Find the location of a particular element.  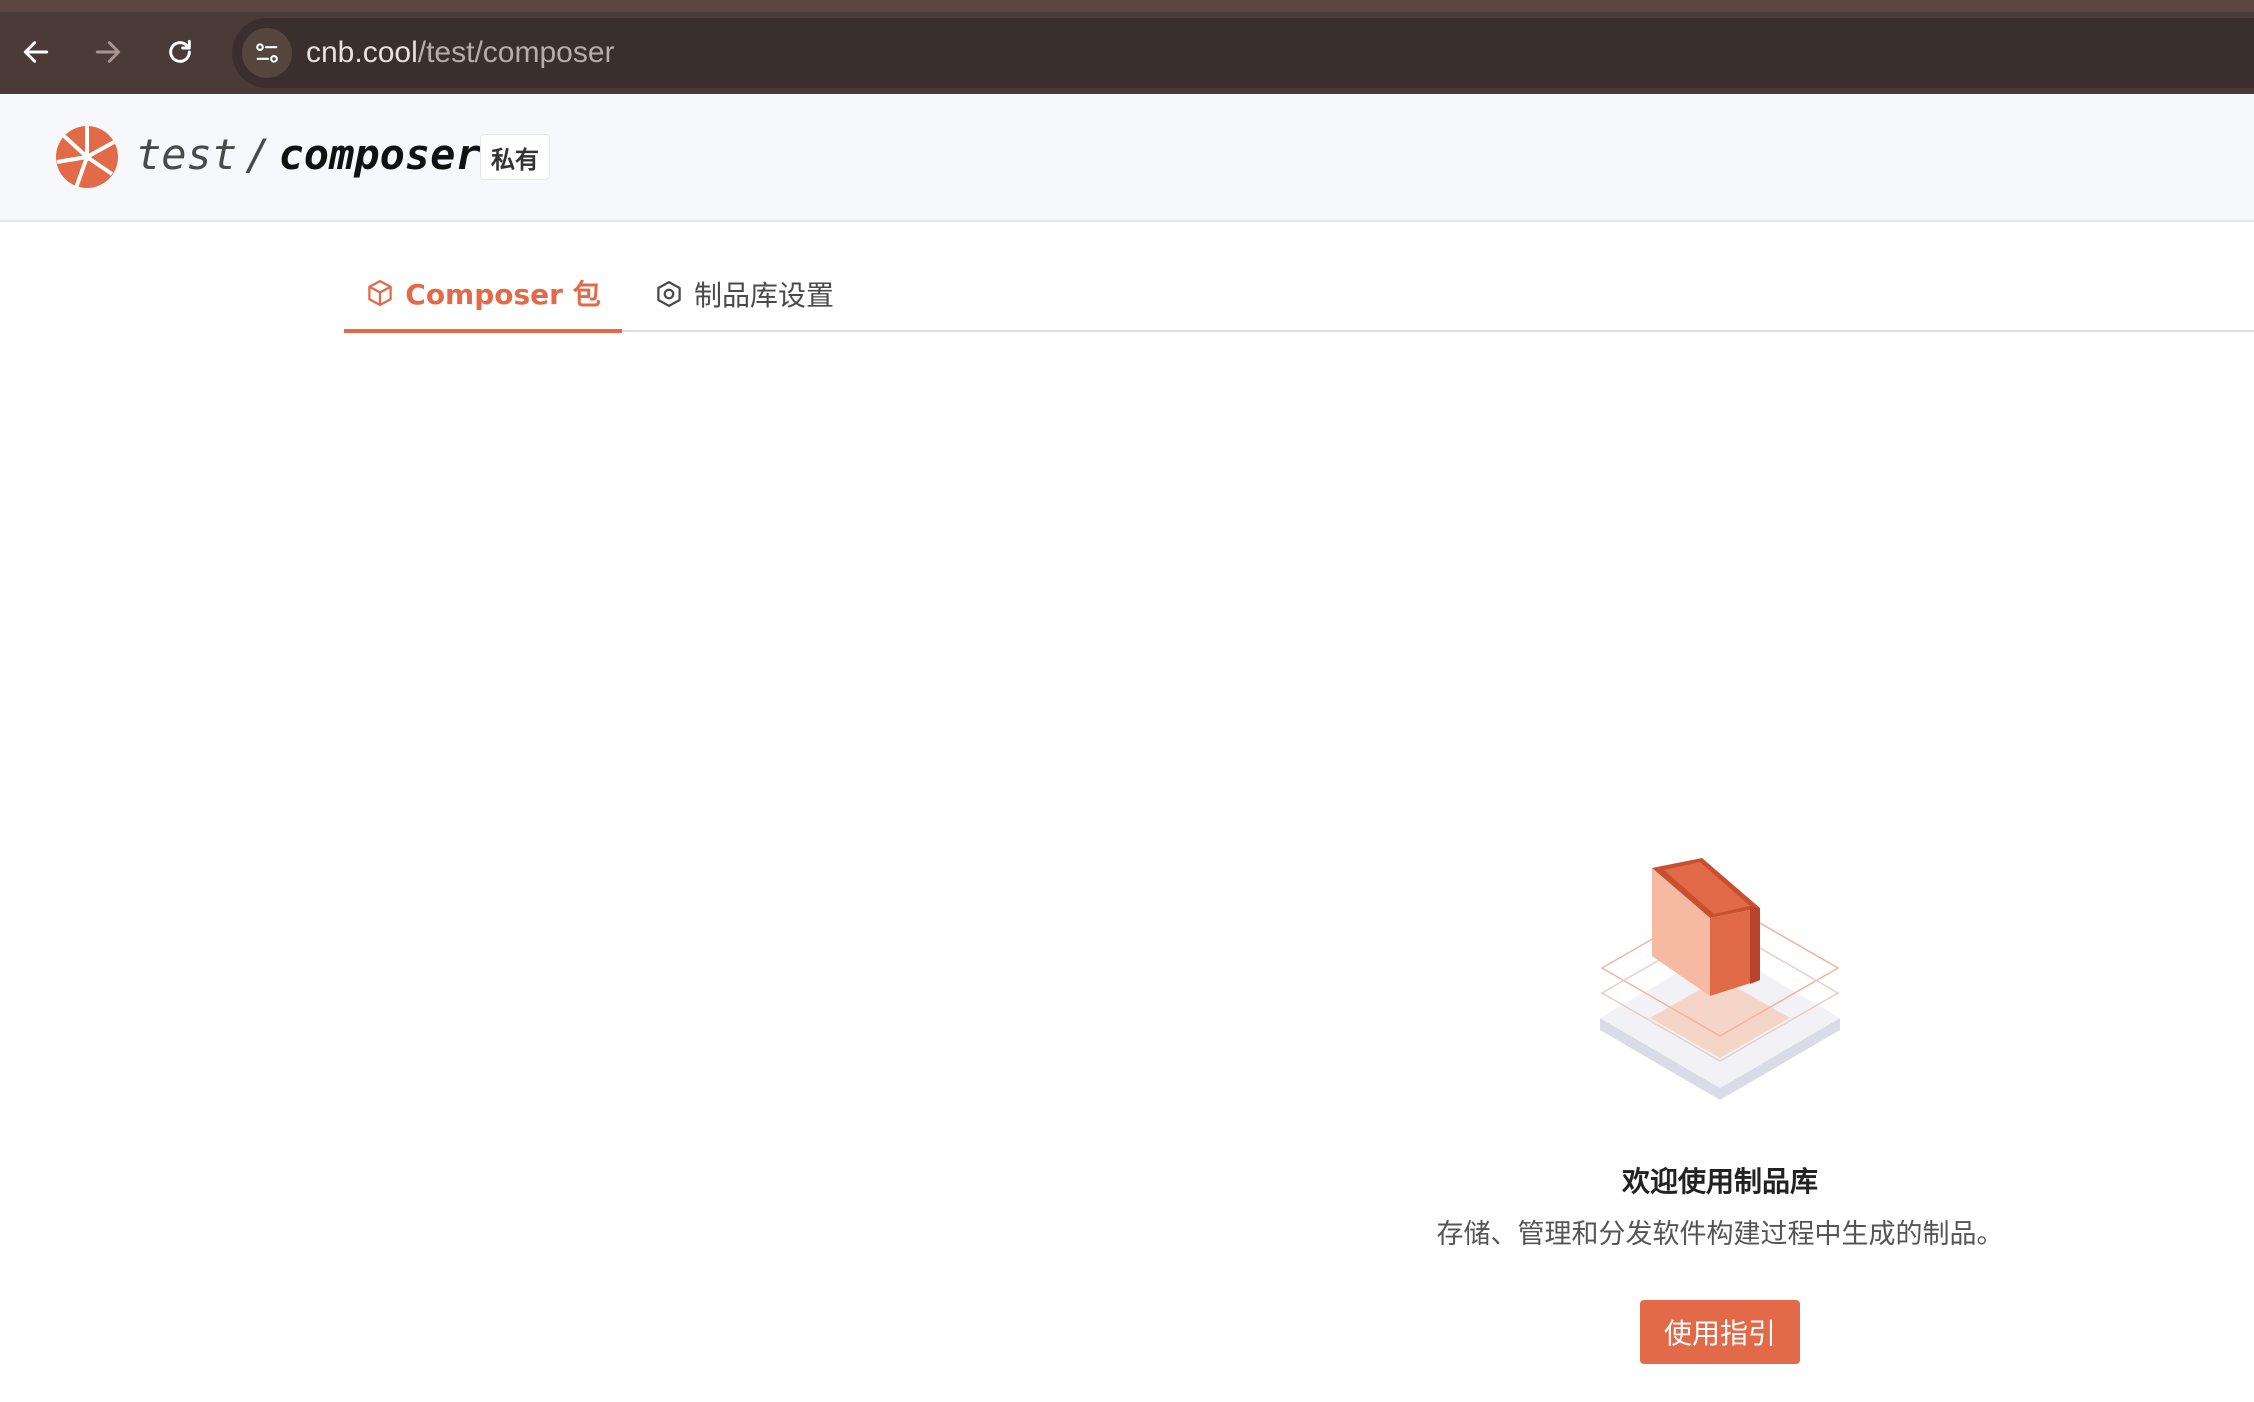

url-text: cnb.cool/test/composer is located at coordinates (460, 53).